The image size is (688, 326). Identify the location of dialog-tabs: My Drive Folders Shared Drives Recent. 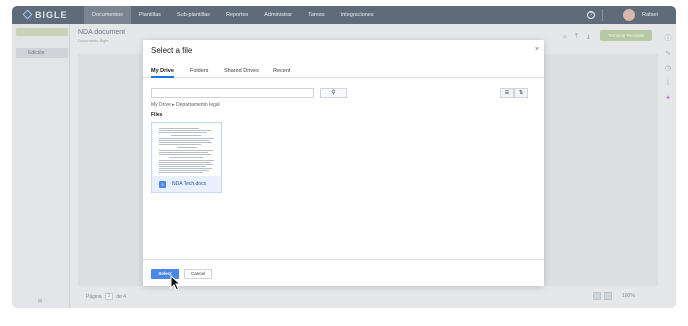
(343, 71).